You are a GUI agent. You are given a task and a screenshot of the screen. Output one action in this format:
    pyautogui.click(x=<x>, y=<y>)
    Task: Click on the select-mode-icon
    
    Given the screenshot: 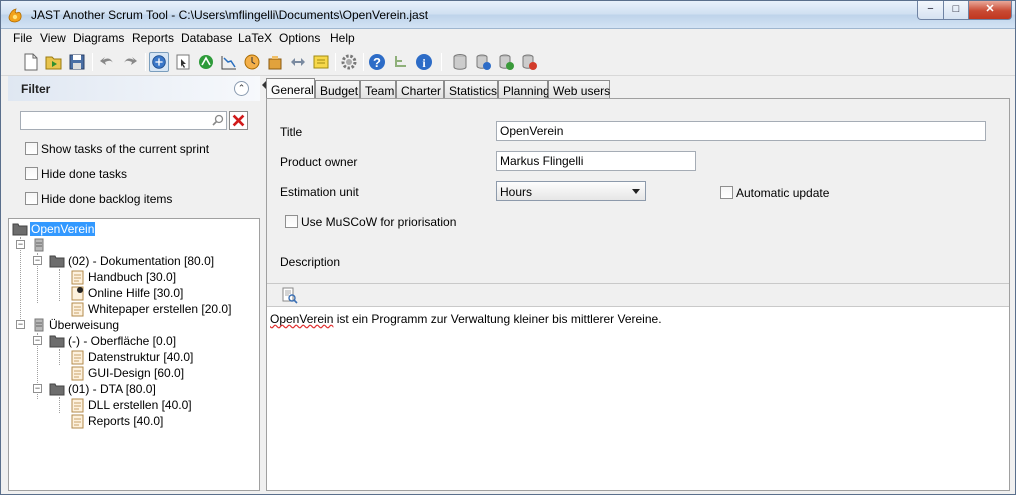 What is the action you would take?
    pyautogui.click(x=159, y=62)
    